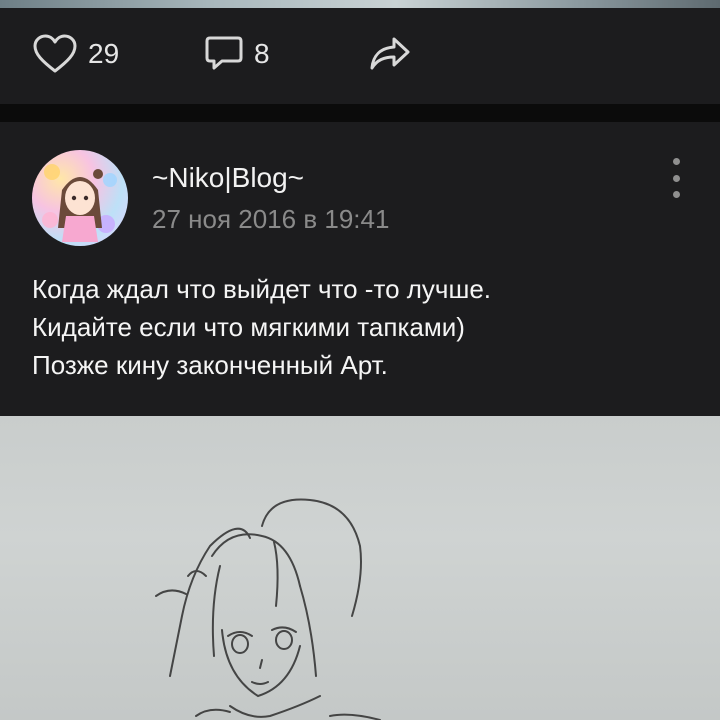 This screenshot has width=720, height=720. I want to click on likes-count: 29, so click(104, 53).